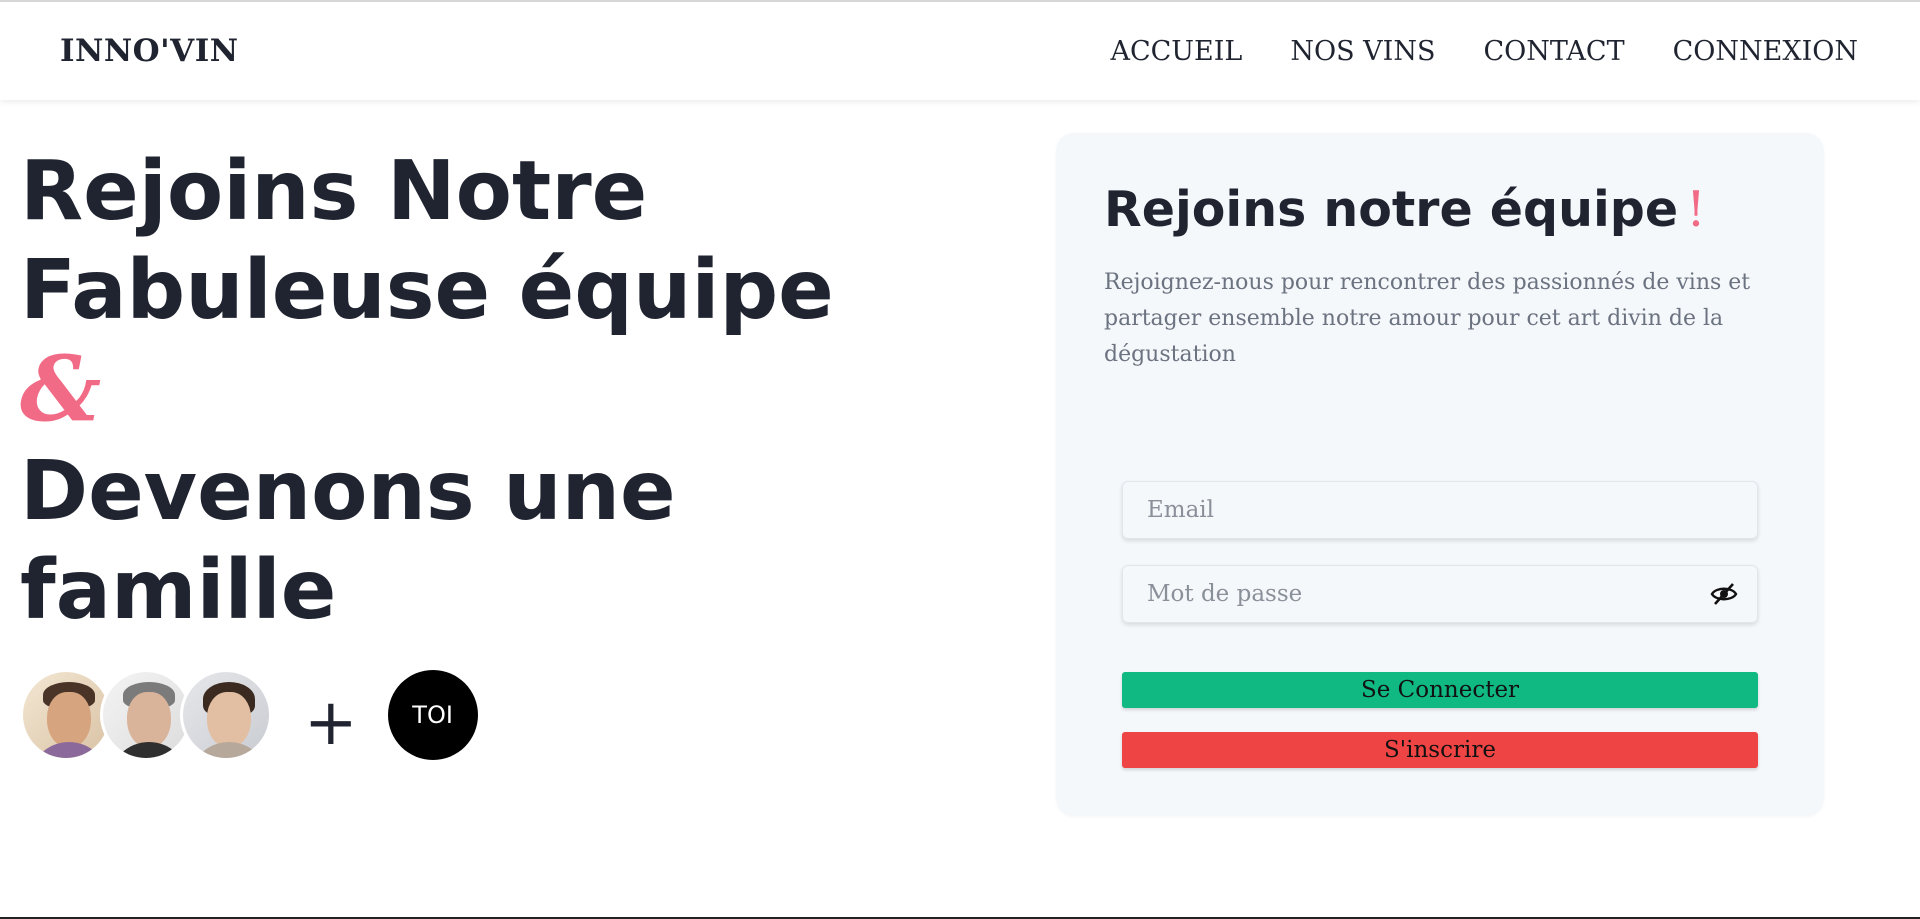 The image size is (1920, 919). I want to click on hero-line-3: Devenons une, so click(348, 491).